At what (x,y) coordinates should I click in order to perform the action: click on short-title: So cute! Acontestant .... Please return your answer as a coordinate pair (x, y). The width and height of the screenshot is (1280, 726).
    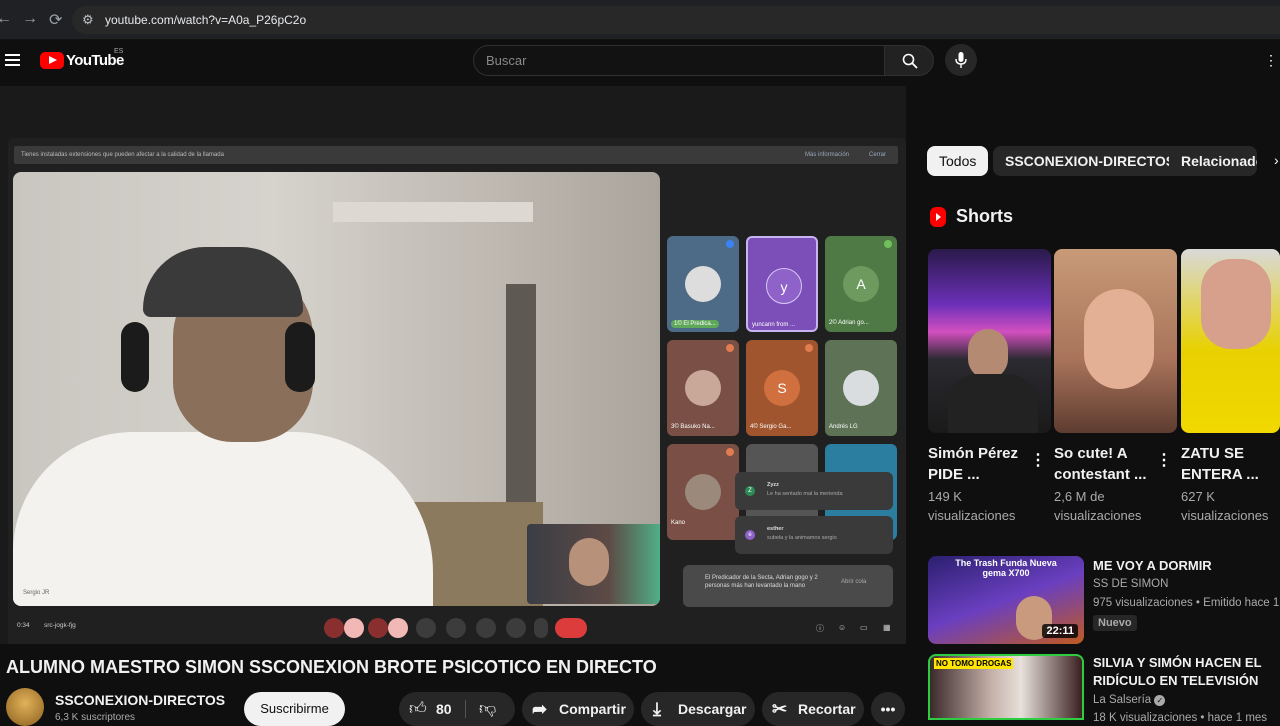
    Looking at the image, I should click on (1104, 464).